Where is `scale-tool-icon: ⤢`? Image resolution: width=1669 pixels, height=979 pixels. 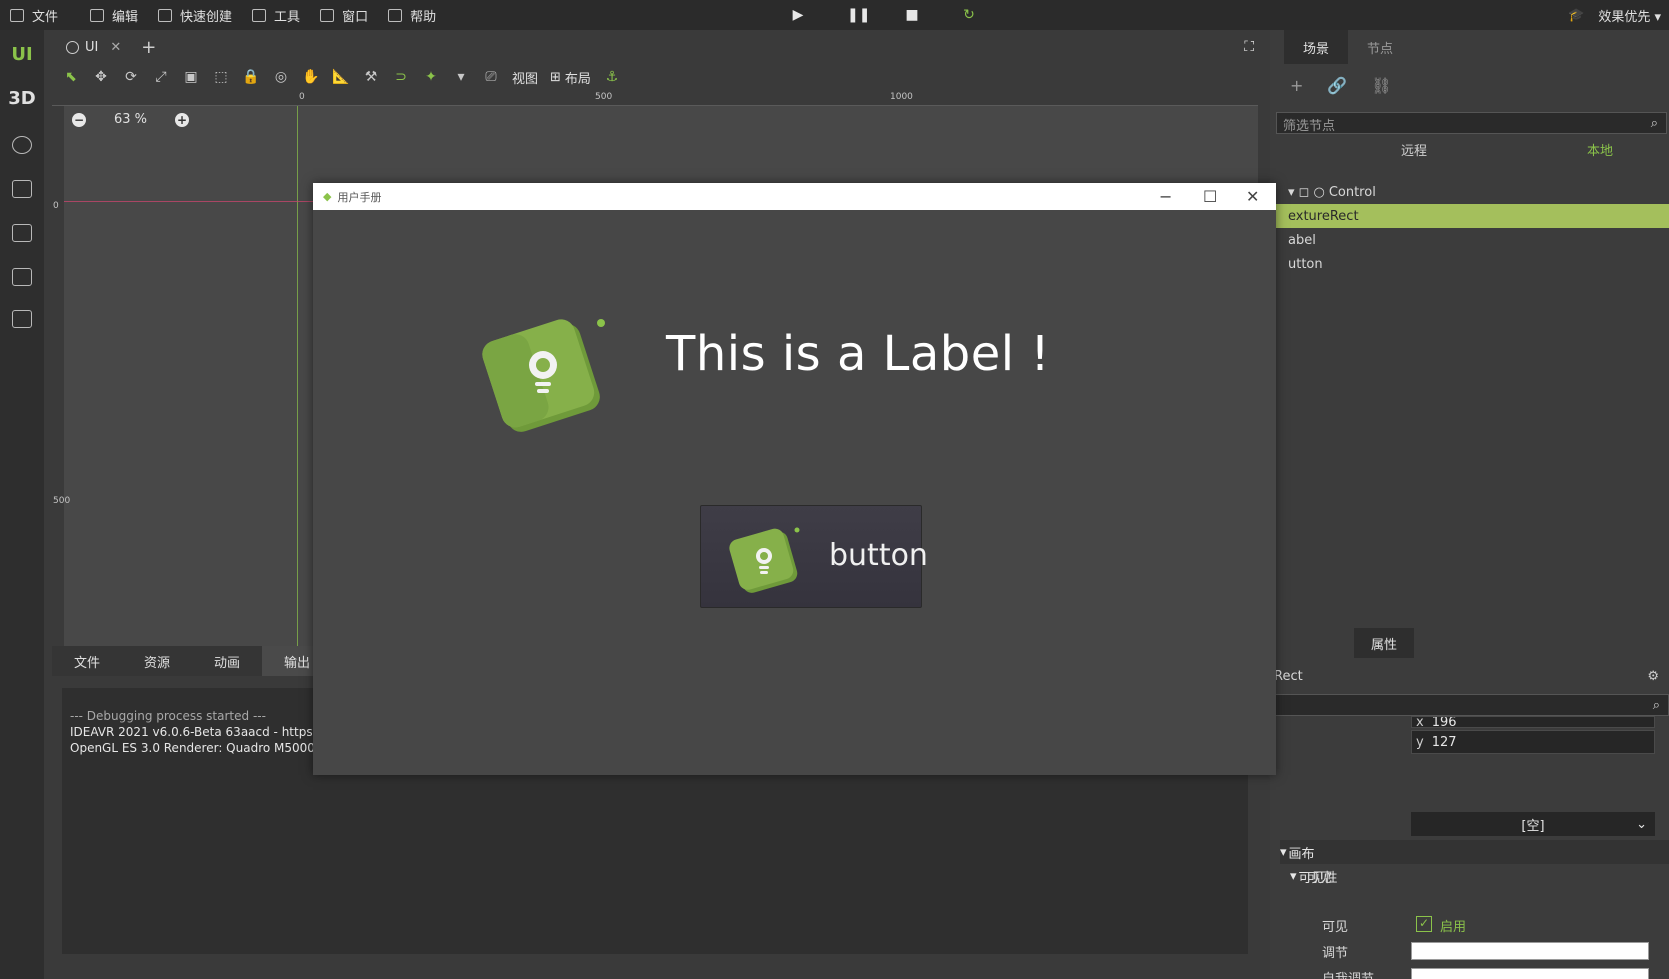
scale-tool-icon: ⤢ is located at coordinates (161, 77).